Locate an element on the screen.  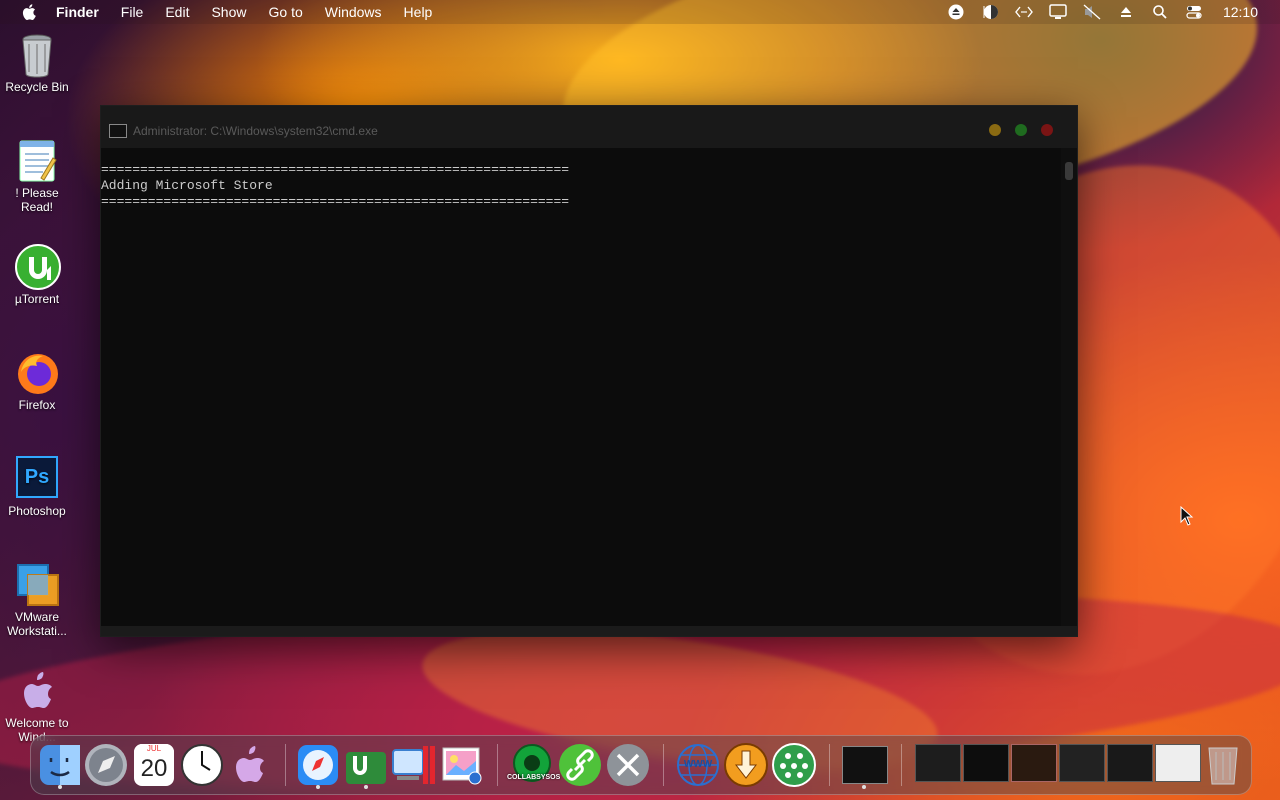
dock-trash is located at coordinates (1226, 765).